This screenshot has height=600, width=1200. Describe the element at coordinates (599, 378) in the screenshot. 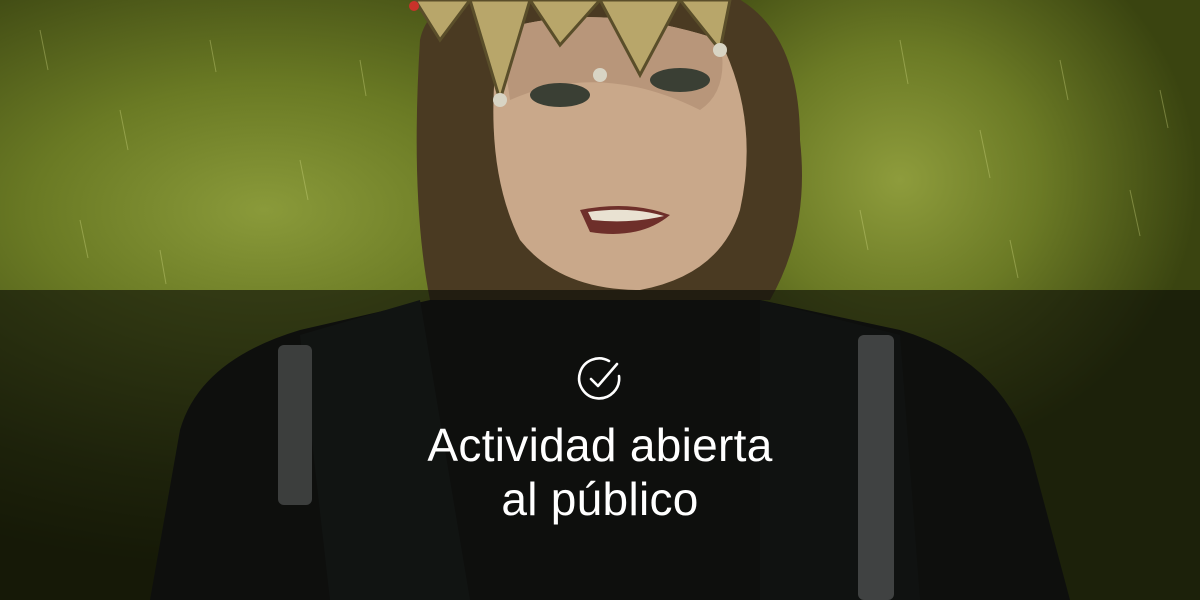

I see `check-circle-icon` at that location.